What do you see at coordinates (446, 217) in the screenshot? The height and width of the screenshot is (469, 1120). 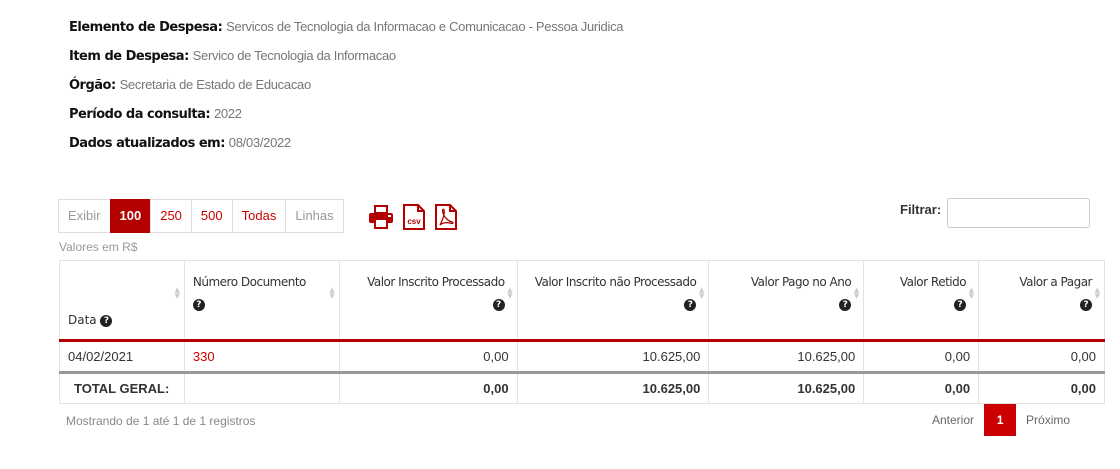 I see `pdf-icon` at bounding box center [446, 217].